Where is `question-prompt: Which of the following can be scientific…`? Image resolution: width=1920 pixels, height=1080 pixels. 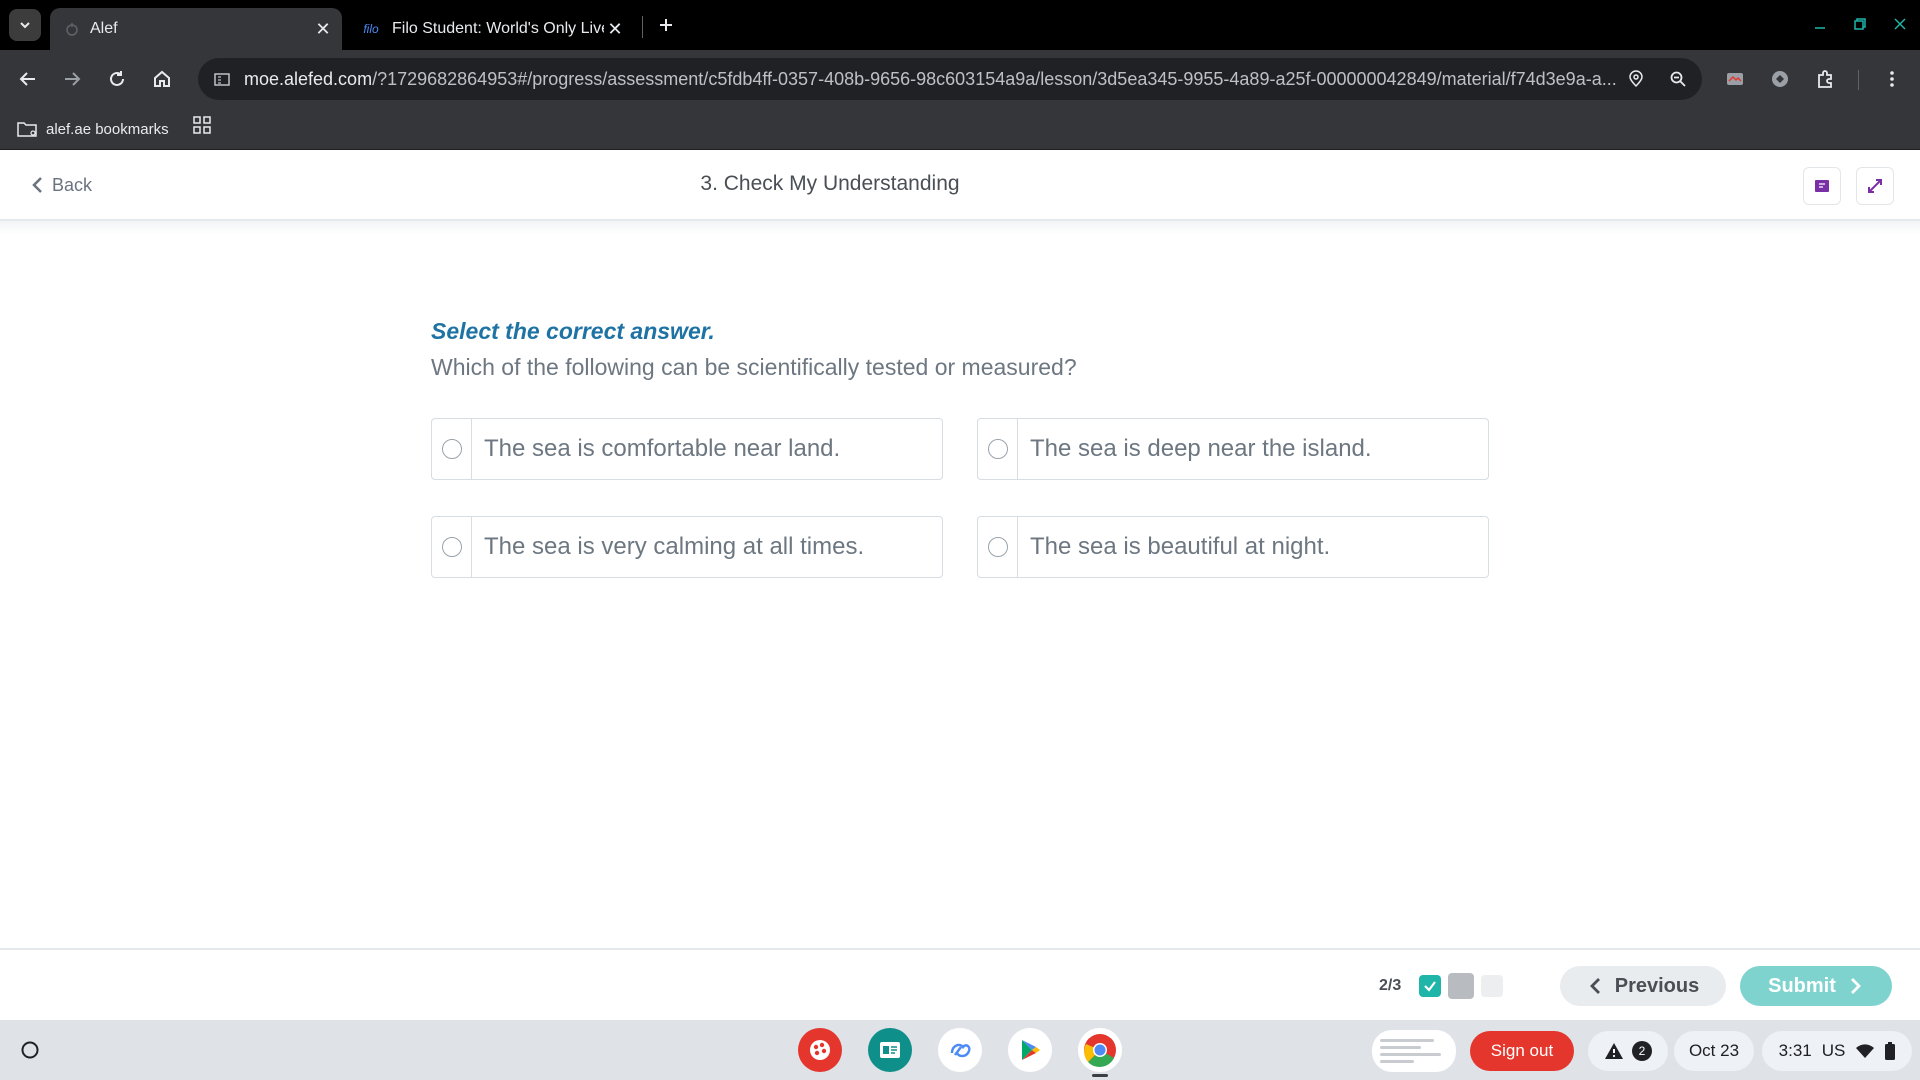
question-prompt: Which of the following can be scientific… is located at coordinates (754, 367).